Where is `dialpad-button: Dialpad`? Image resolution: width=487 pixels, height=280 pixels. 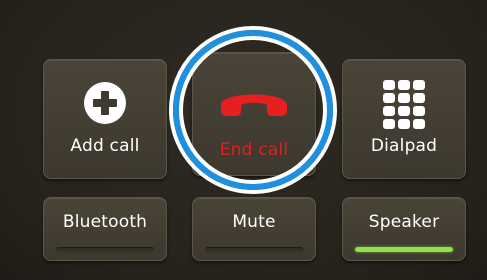
dialpad-button: Dialpad is located at coordinates (404, 119).